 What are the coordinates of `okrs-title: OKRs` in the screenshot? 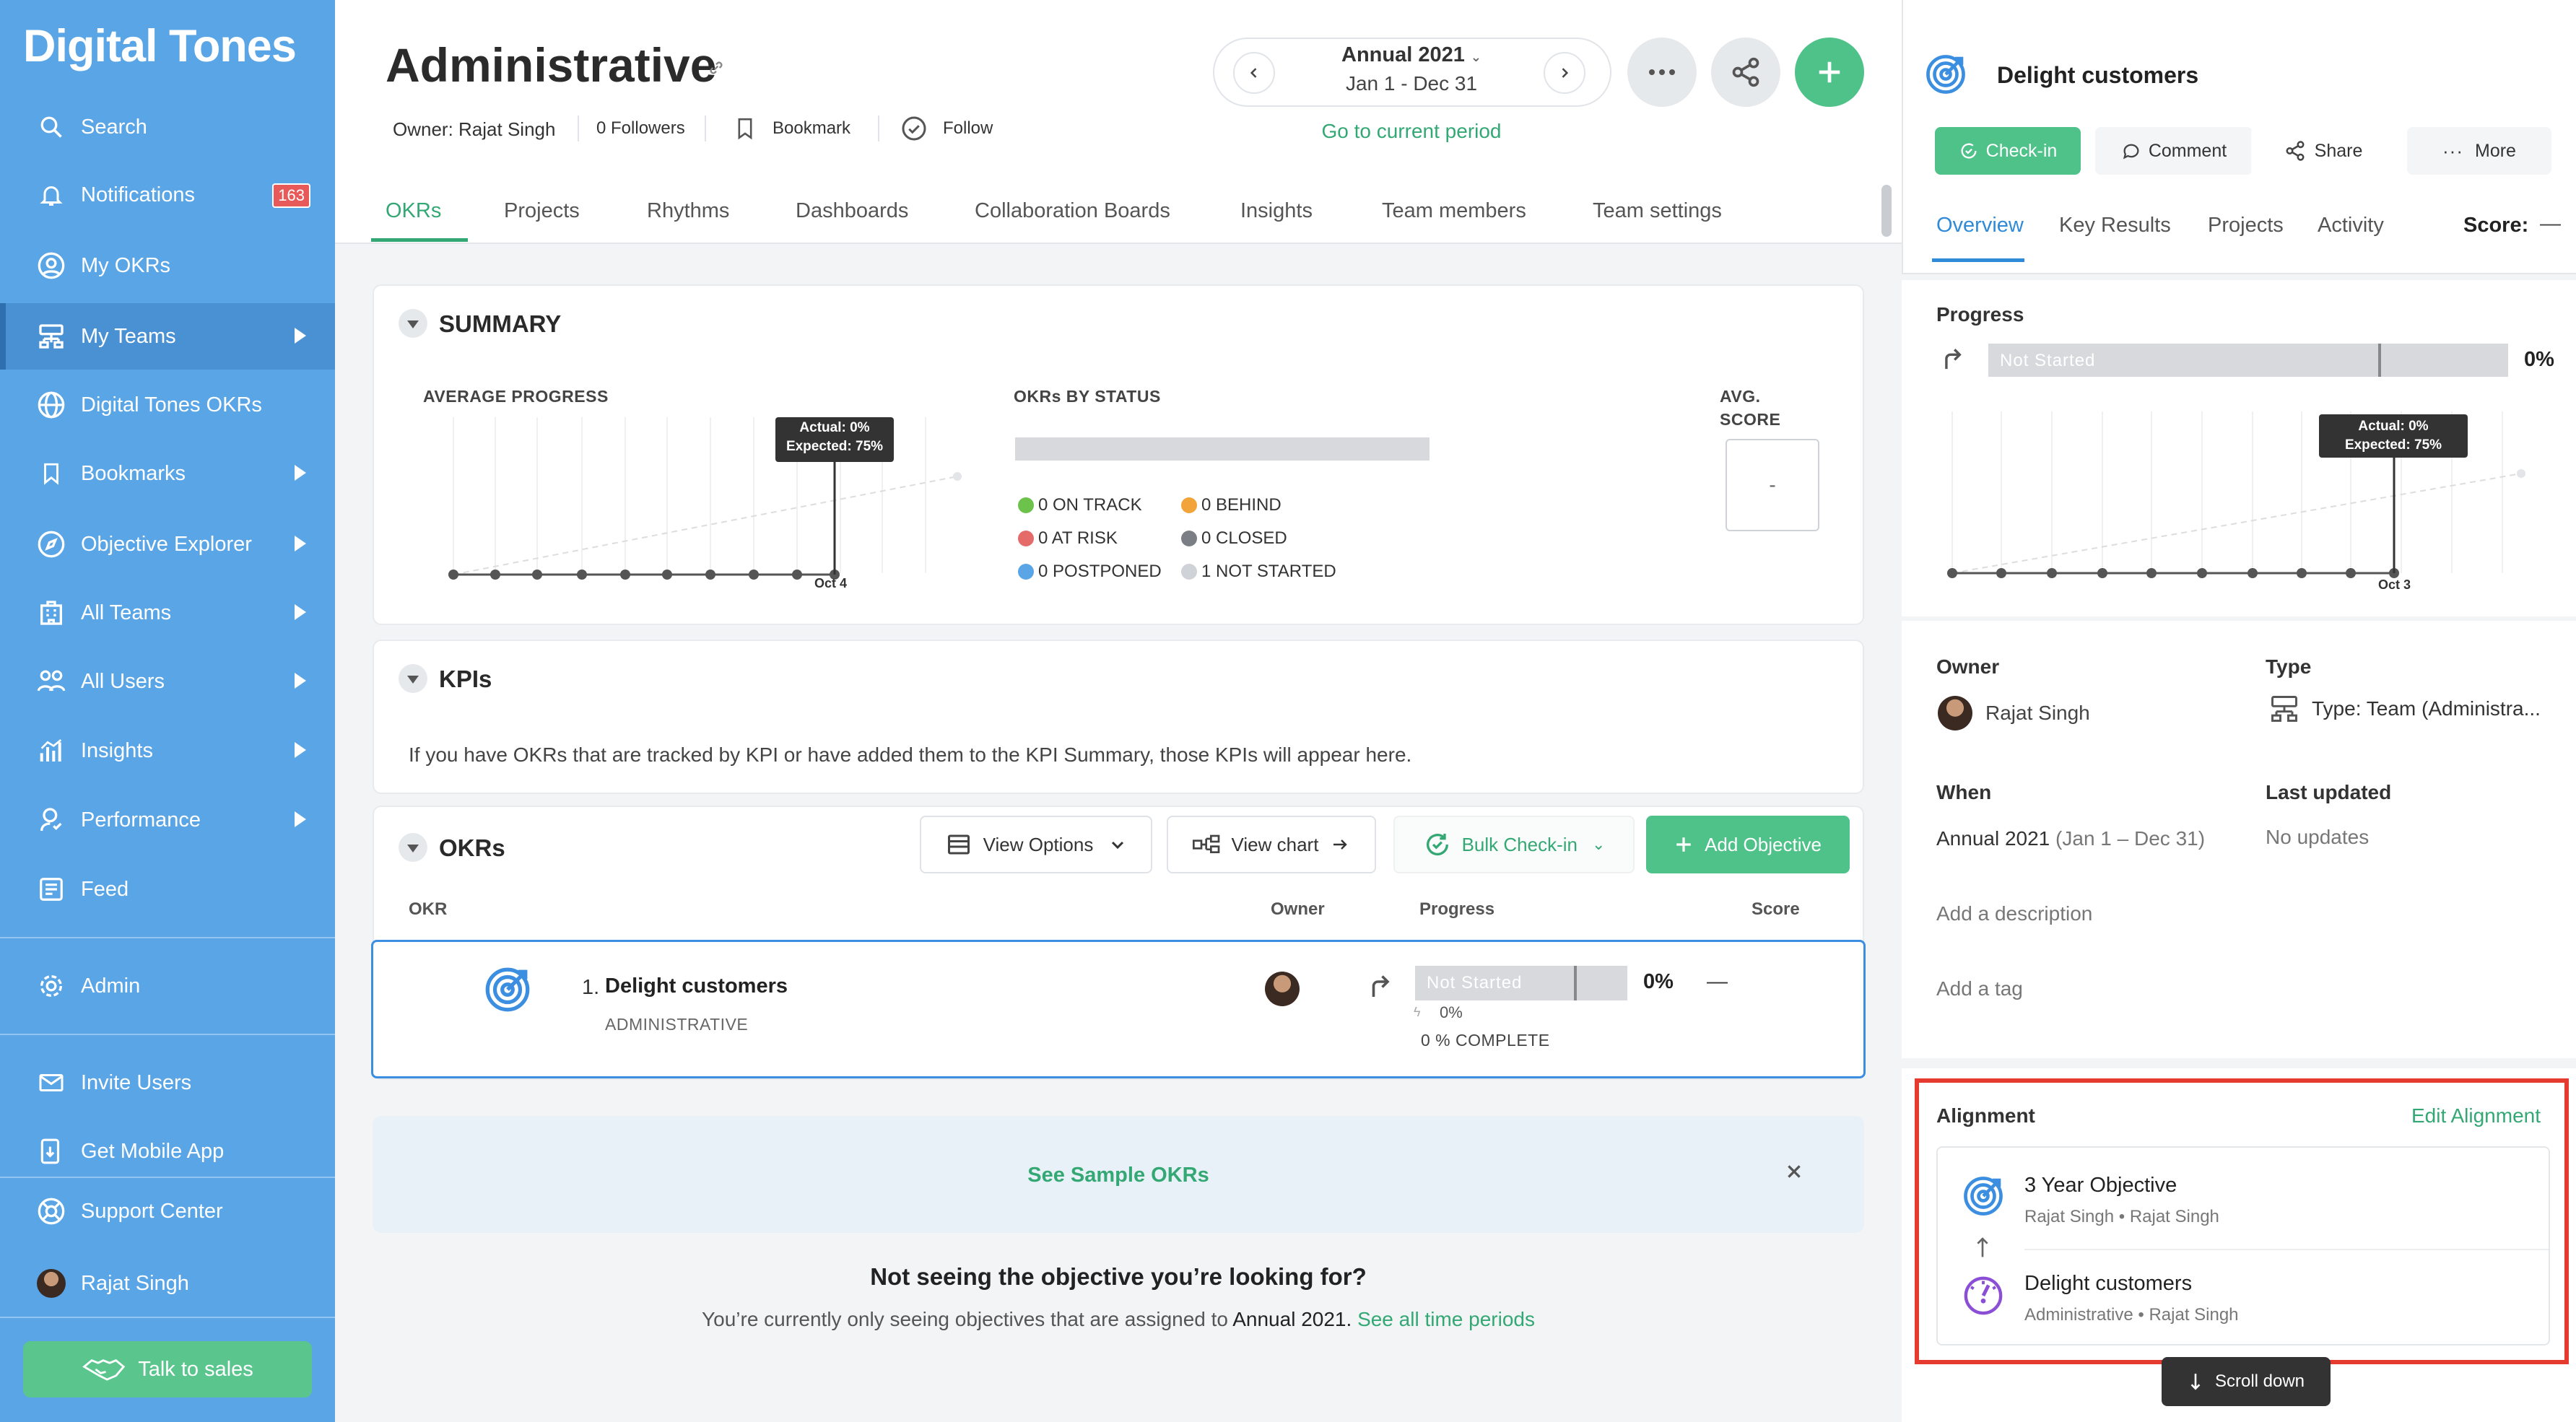 It's located at (472, 847).